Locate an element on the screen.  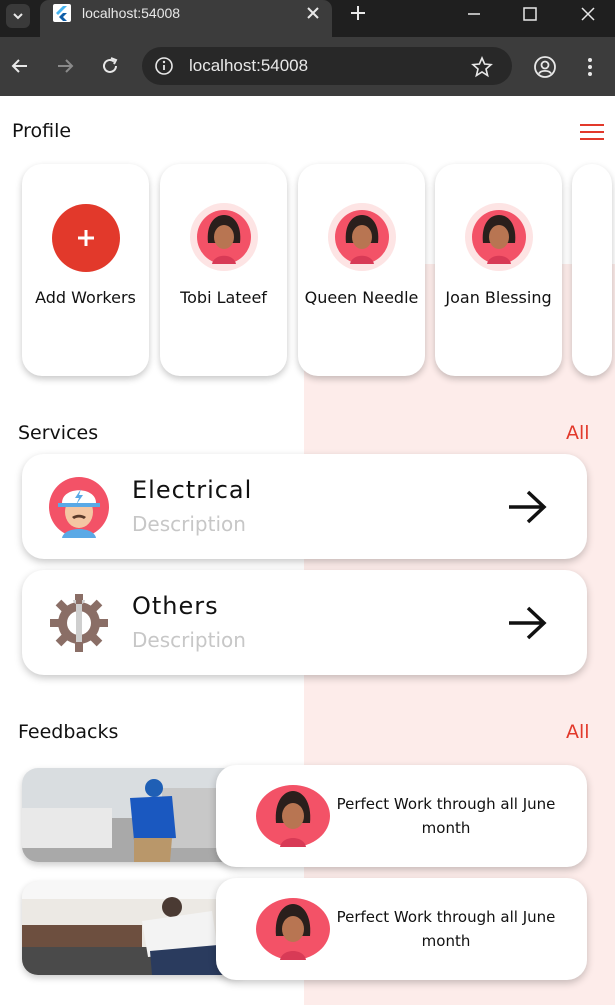
browser-tab-bar: localhost:54008 is located at coordinates (307, 18).